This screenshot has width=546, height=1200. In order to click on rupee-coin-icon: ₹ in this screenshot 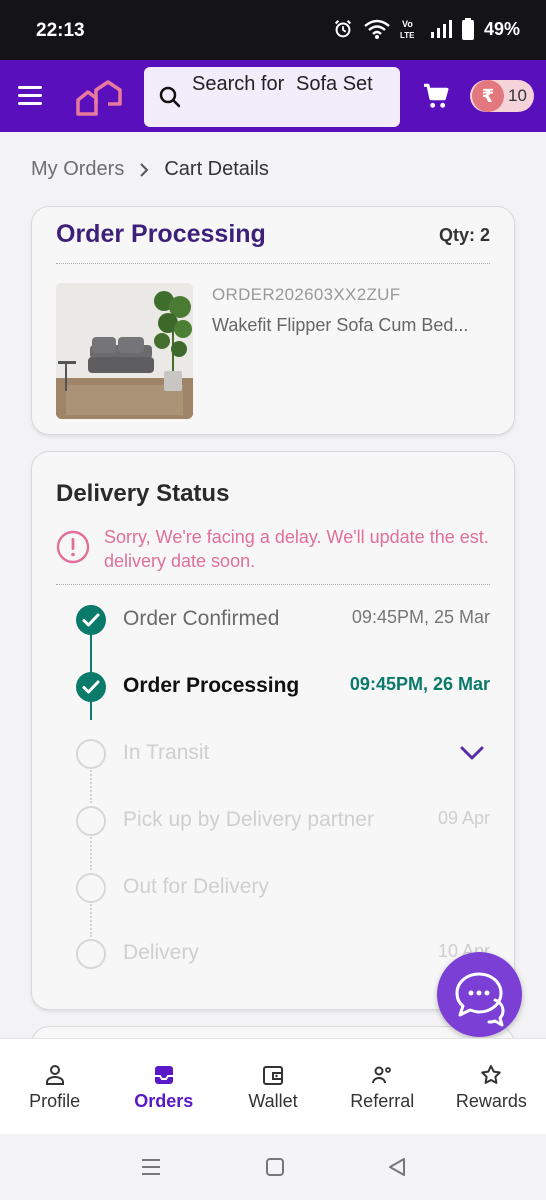, I will do `click(488, 96)`.